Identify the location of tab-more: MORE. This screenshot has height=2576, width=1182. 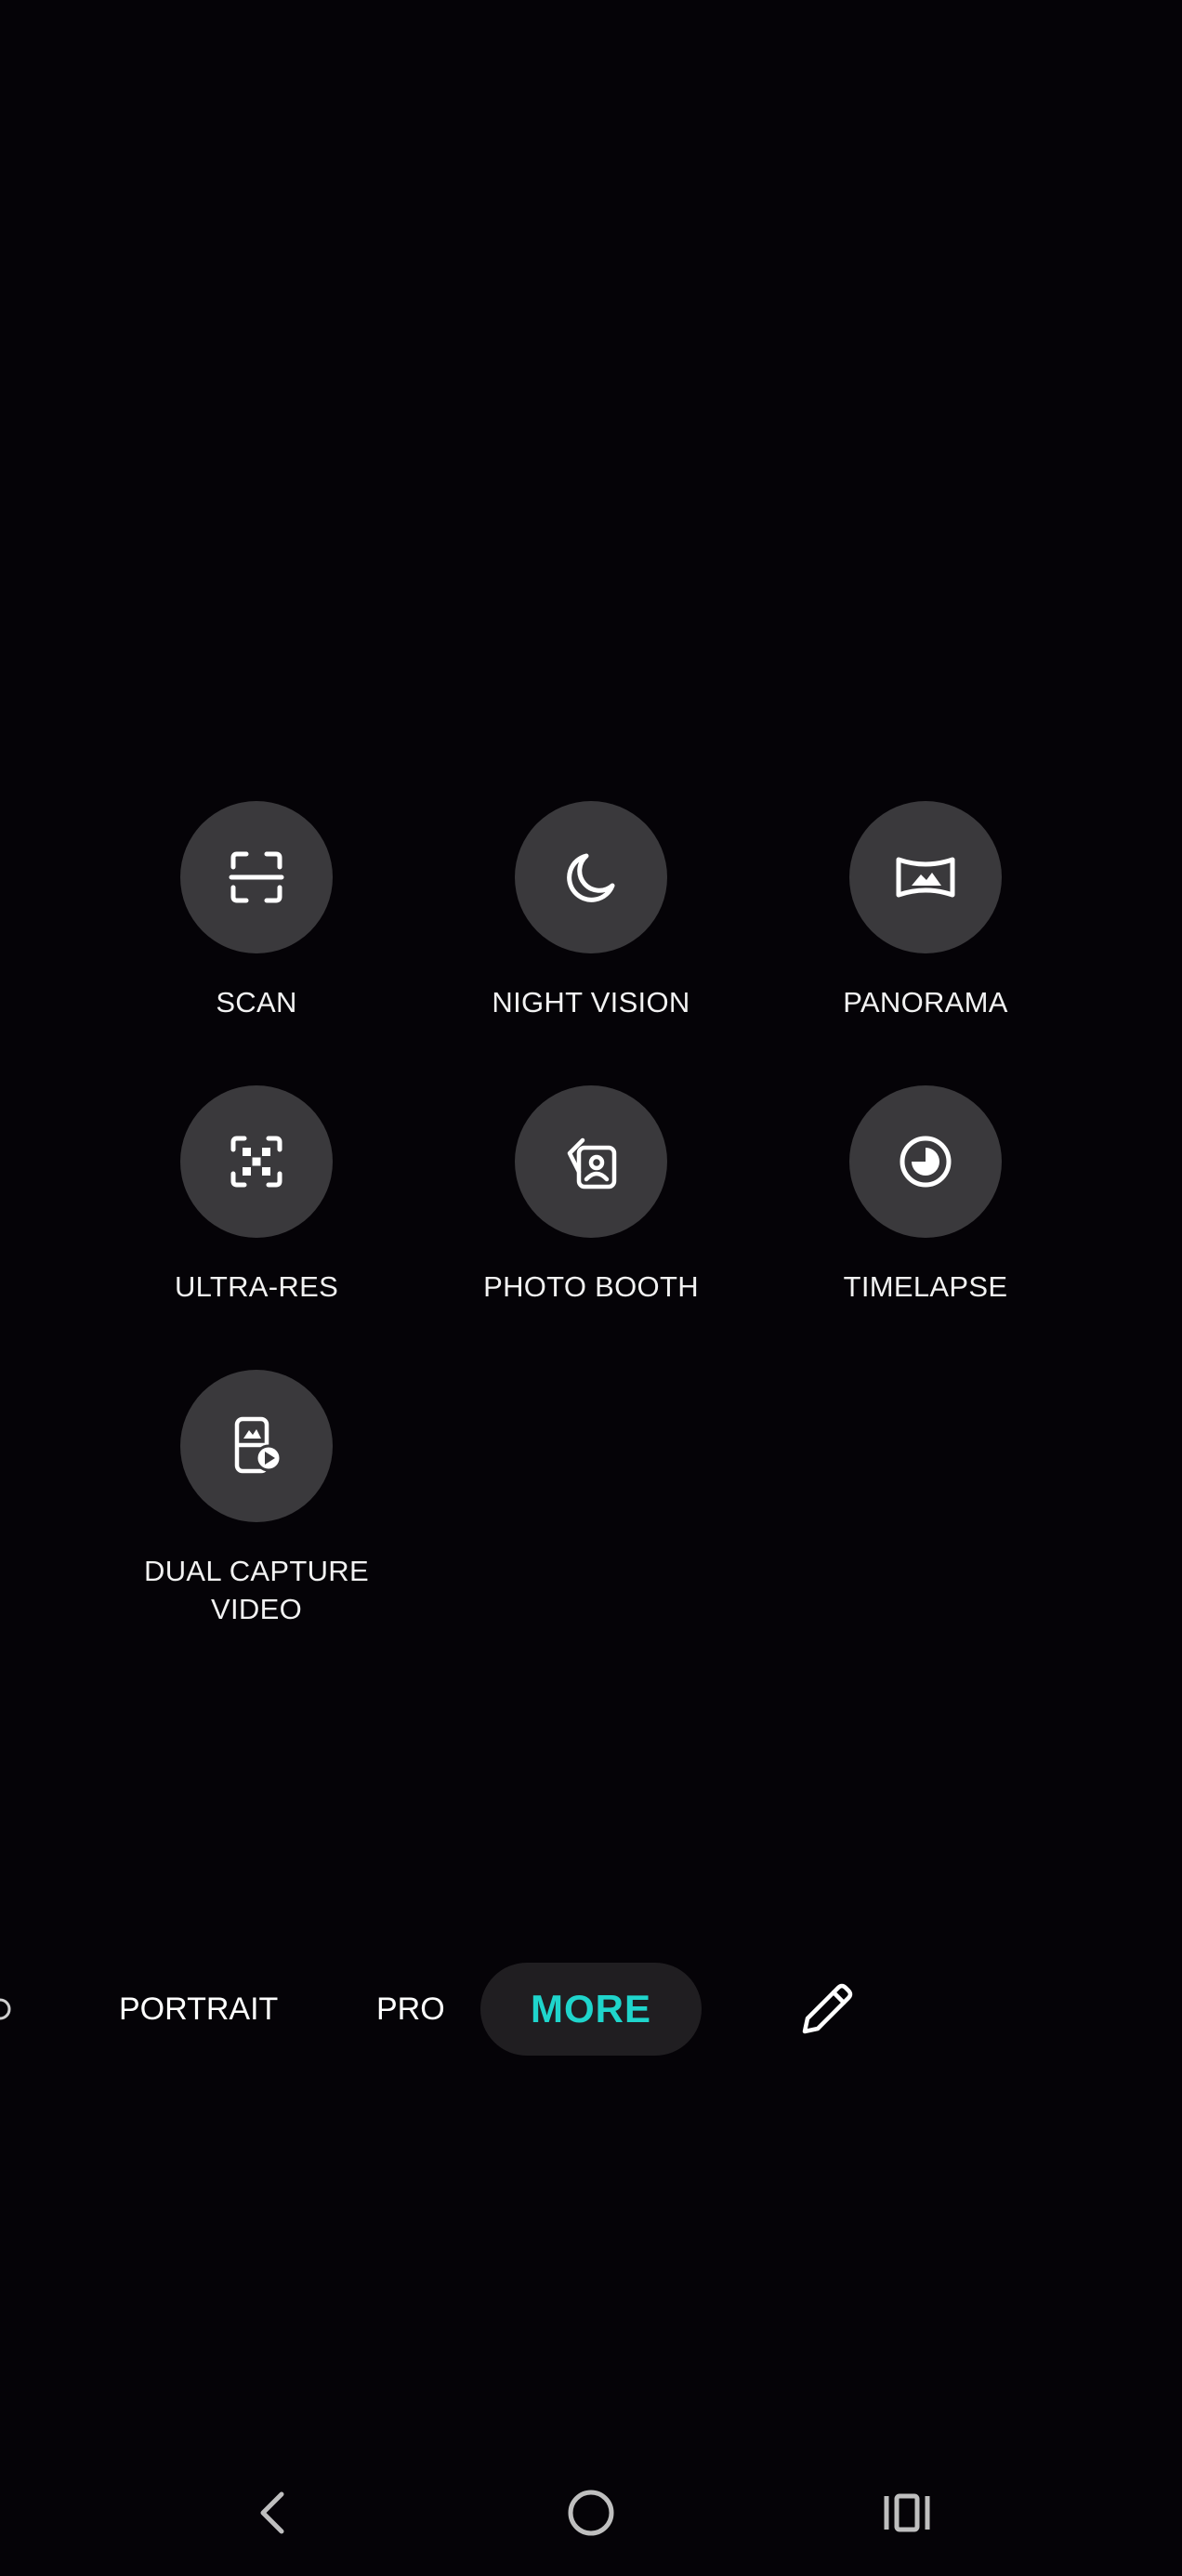
(591, 2009).